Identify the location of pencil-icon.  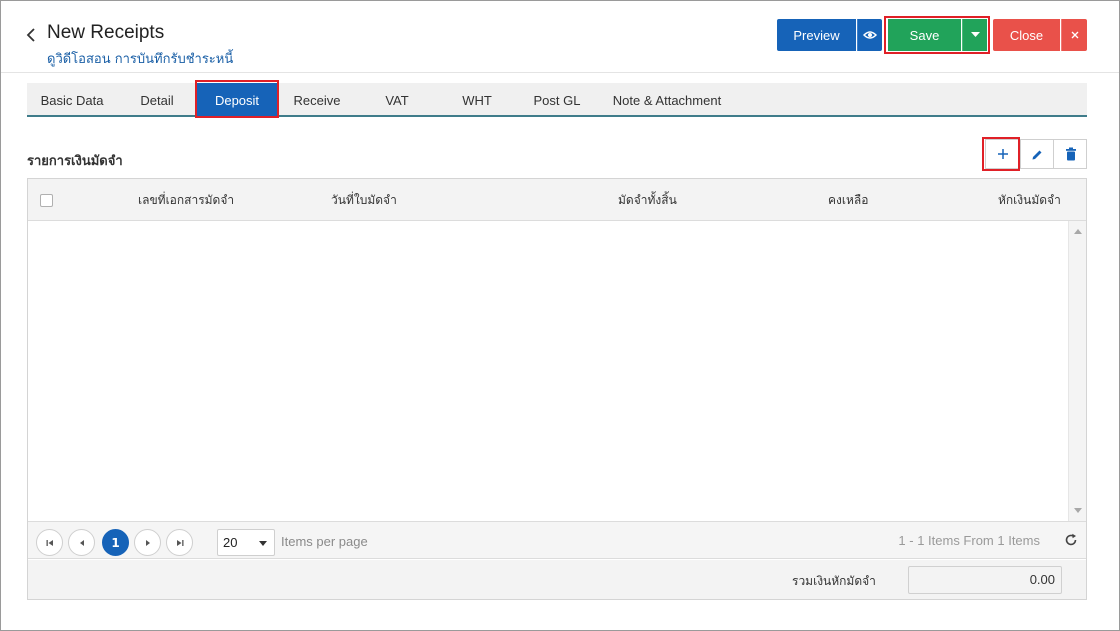
(1036, 154).